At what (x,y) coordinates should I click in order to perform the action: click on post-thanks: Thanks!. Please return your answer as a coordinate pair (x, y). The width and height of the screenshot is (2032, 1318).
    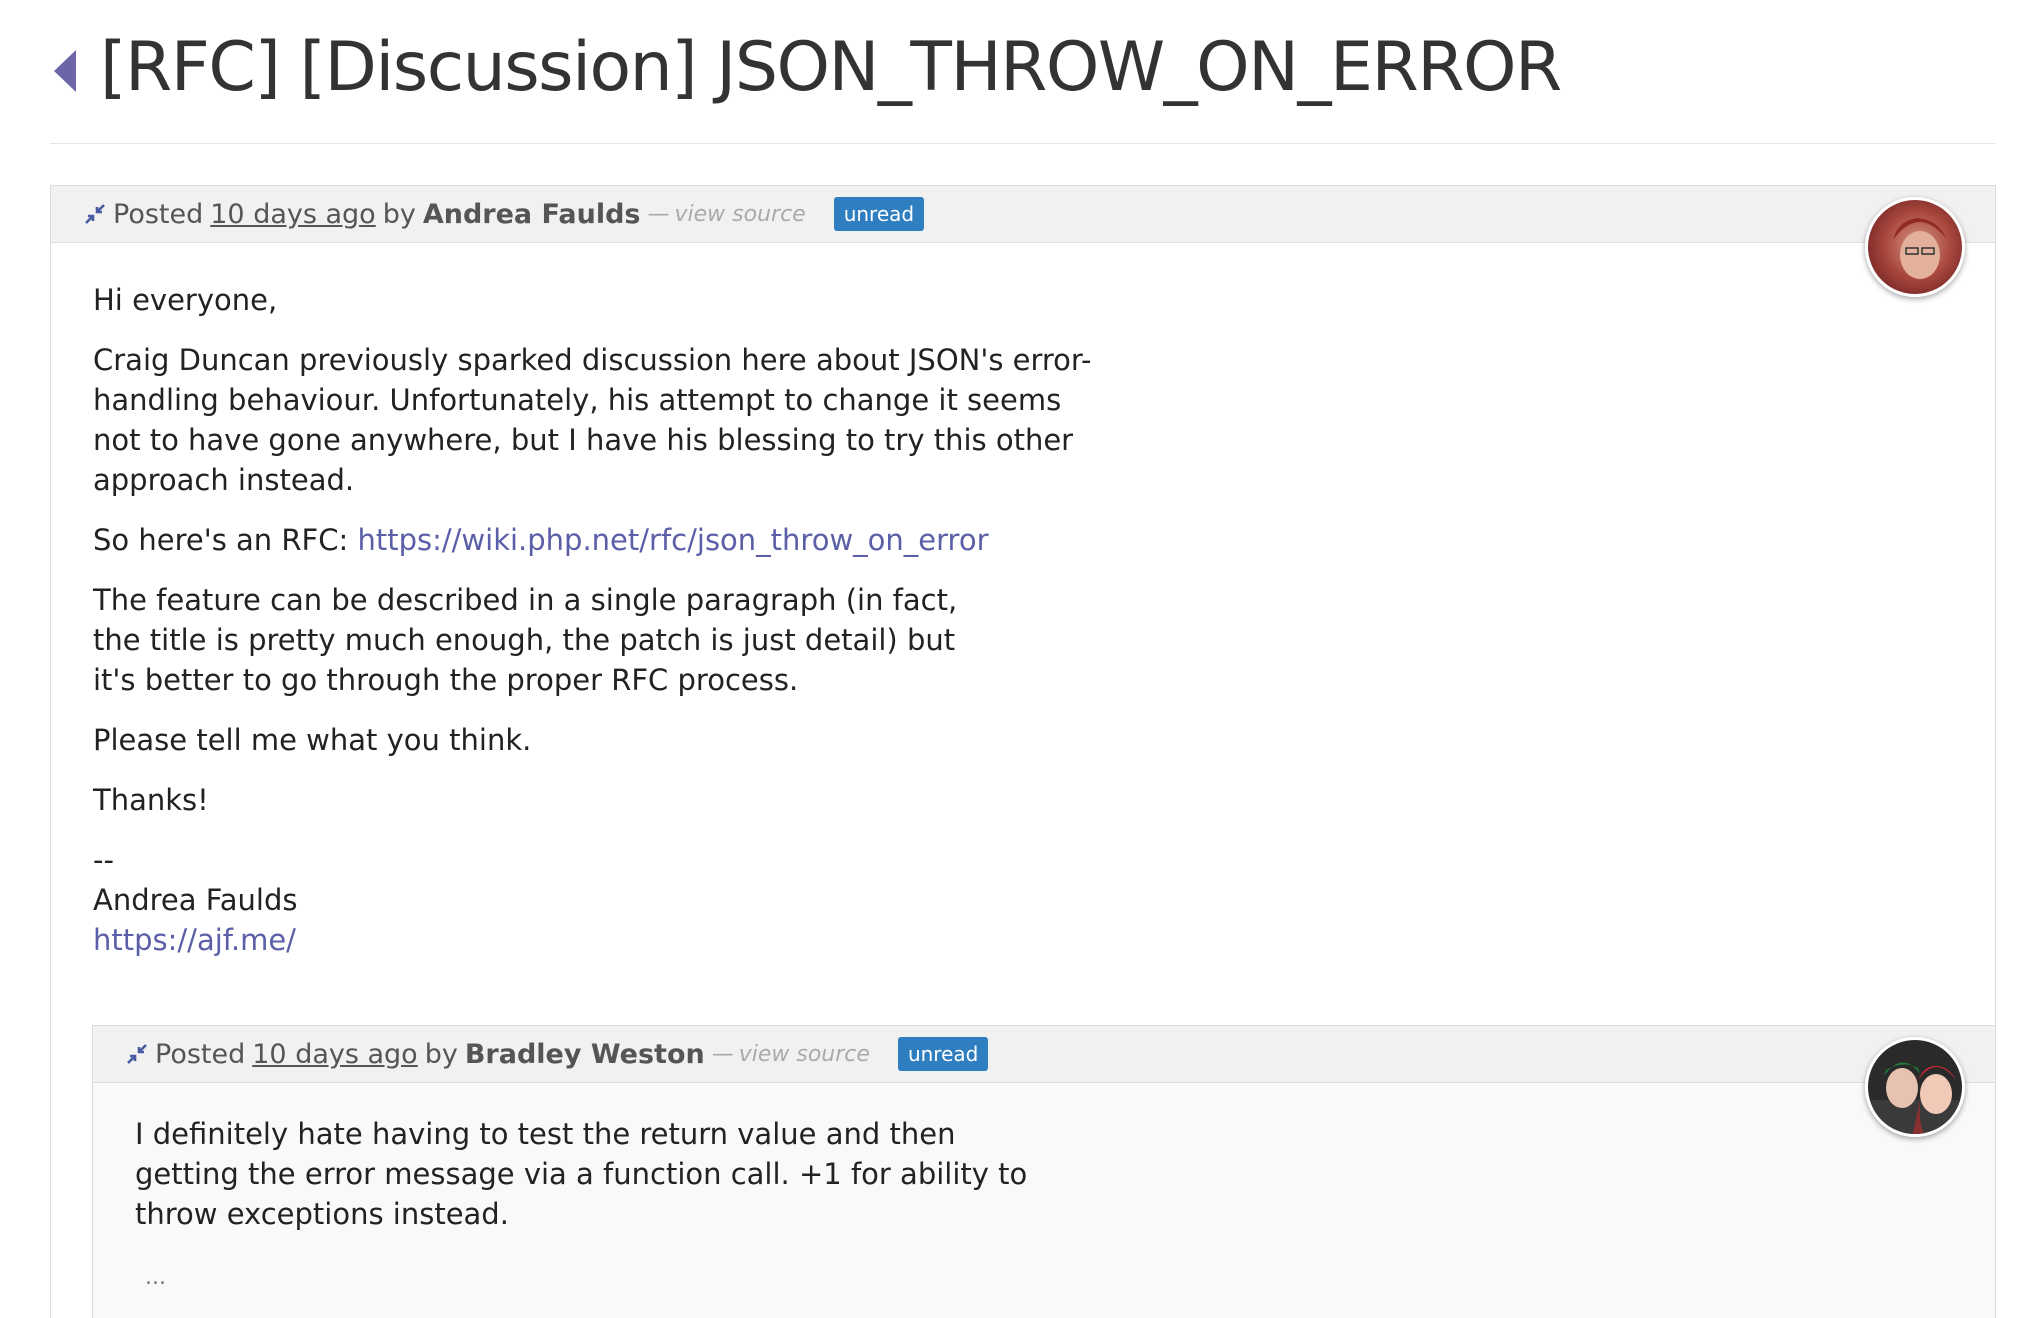
    Looking at the image, I should click on (151, 800).